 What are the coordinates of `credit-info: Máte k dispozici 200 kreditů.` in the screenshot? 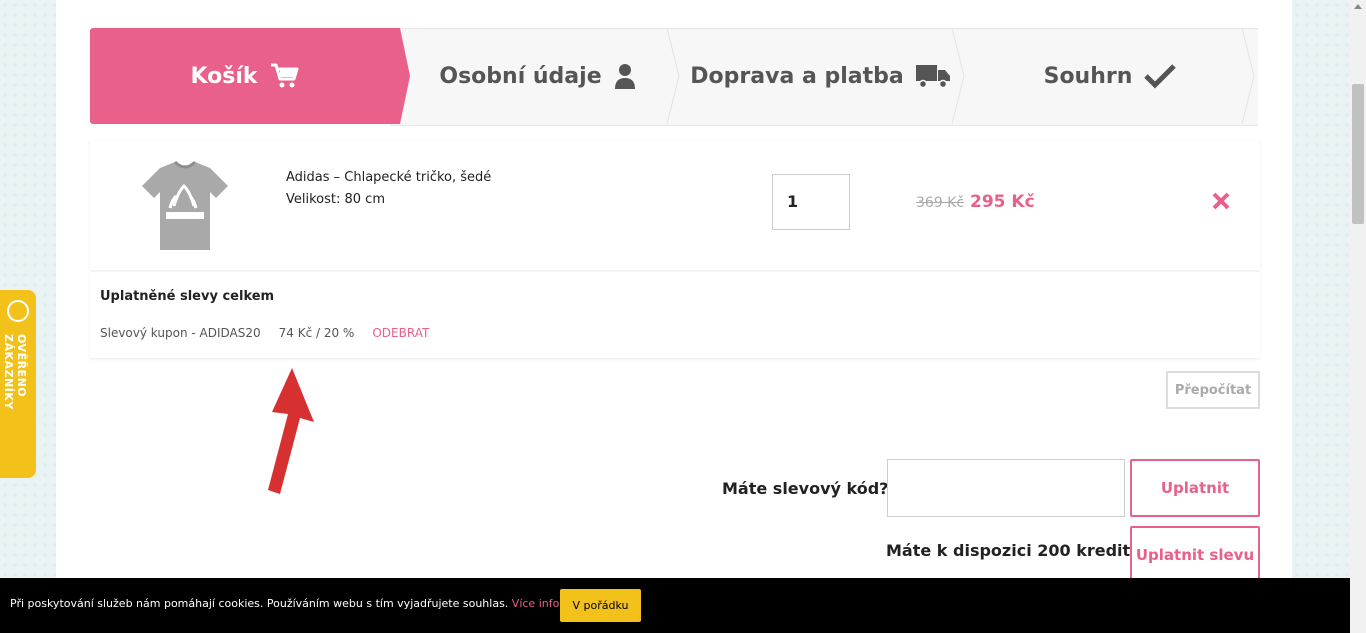 It's located at (1017, 550).